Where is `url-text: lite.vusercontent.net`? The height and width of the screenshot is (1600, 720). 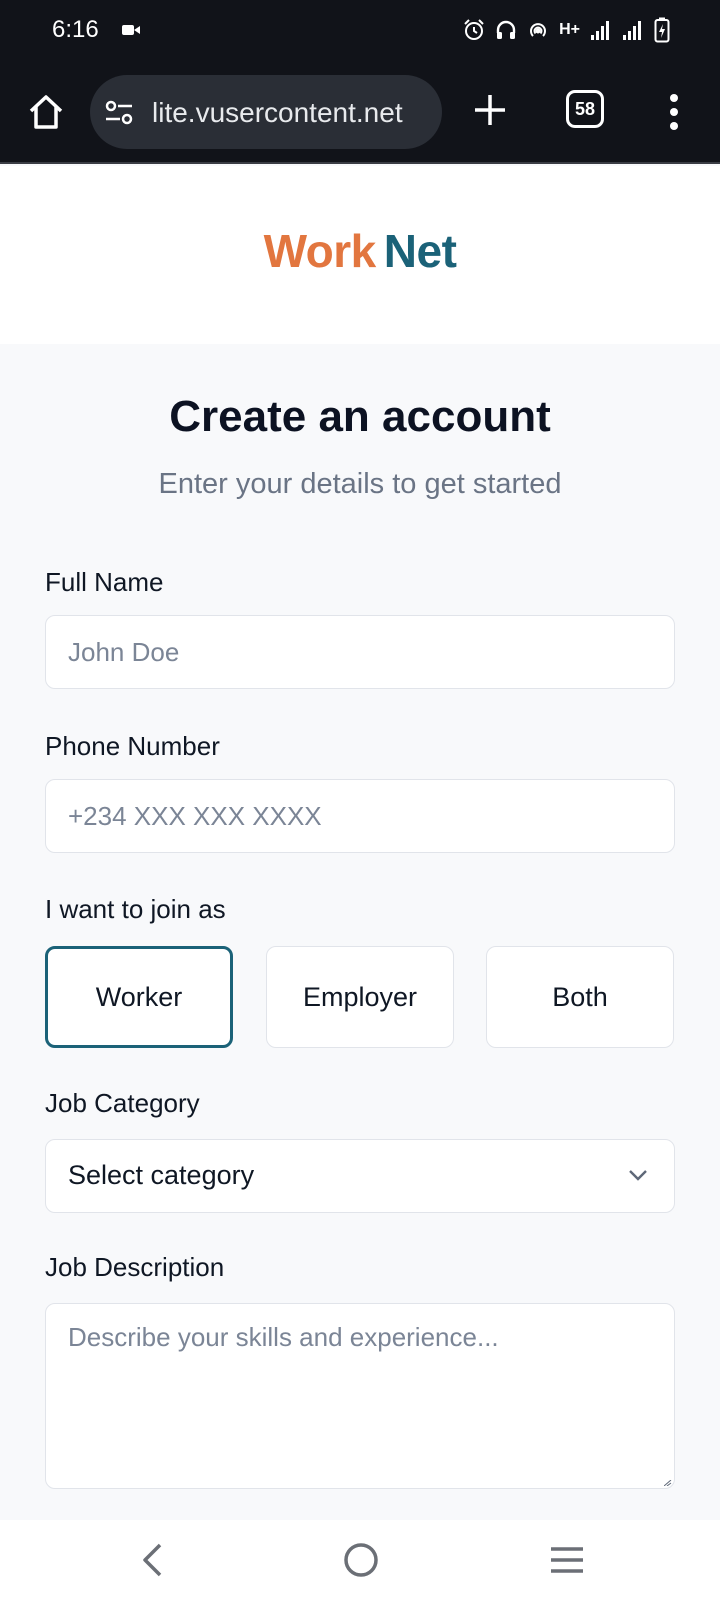 url-text: lite.vusercontent.net is located at coordinates (277, 112).